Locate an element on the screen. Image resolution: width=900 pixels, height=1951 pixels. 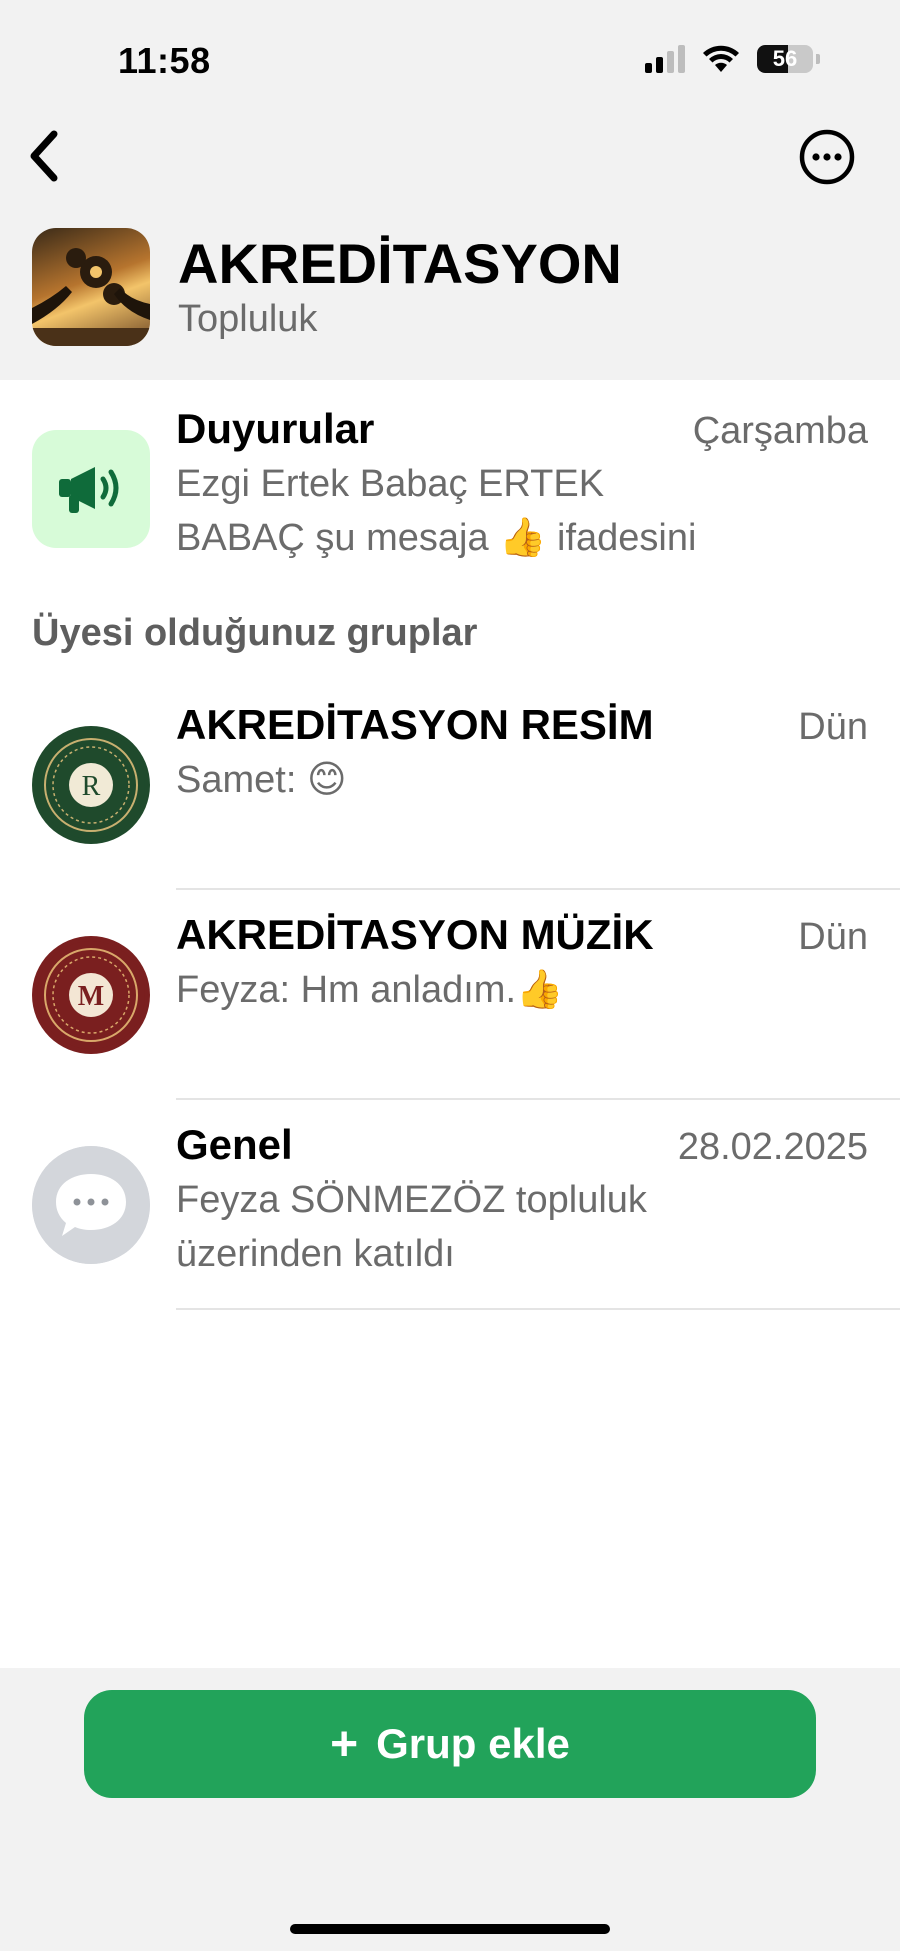
status-bar: 11:58 56 is located at coordinates (450, 60).